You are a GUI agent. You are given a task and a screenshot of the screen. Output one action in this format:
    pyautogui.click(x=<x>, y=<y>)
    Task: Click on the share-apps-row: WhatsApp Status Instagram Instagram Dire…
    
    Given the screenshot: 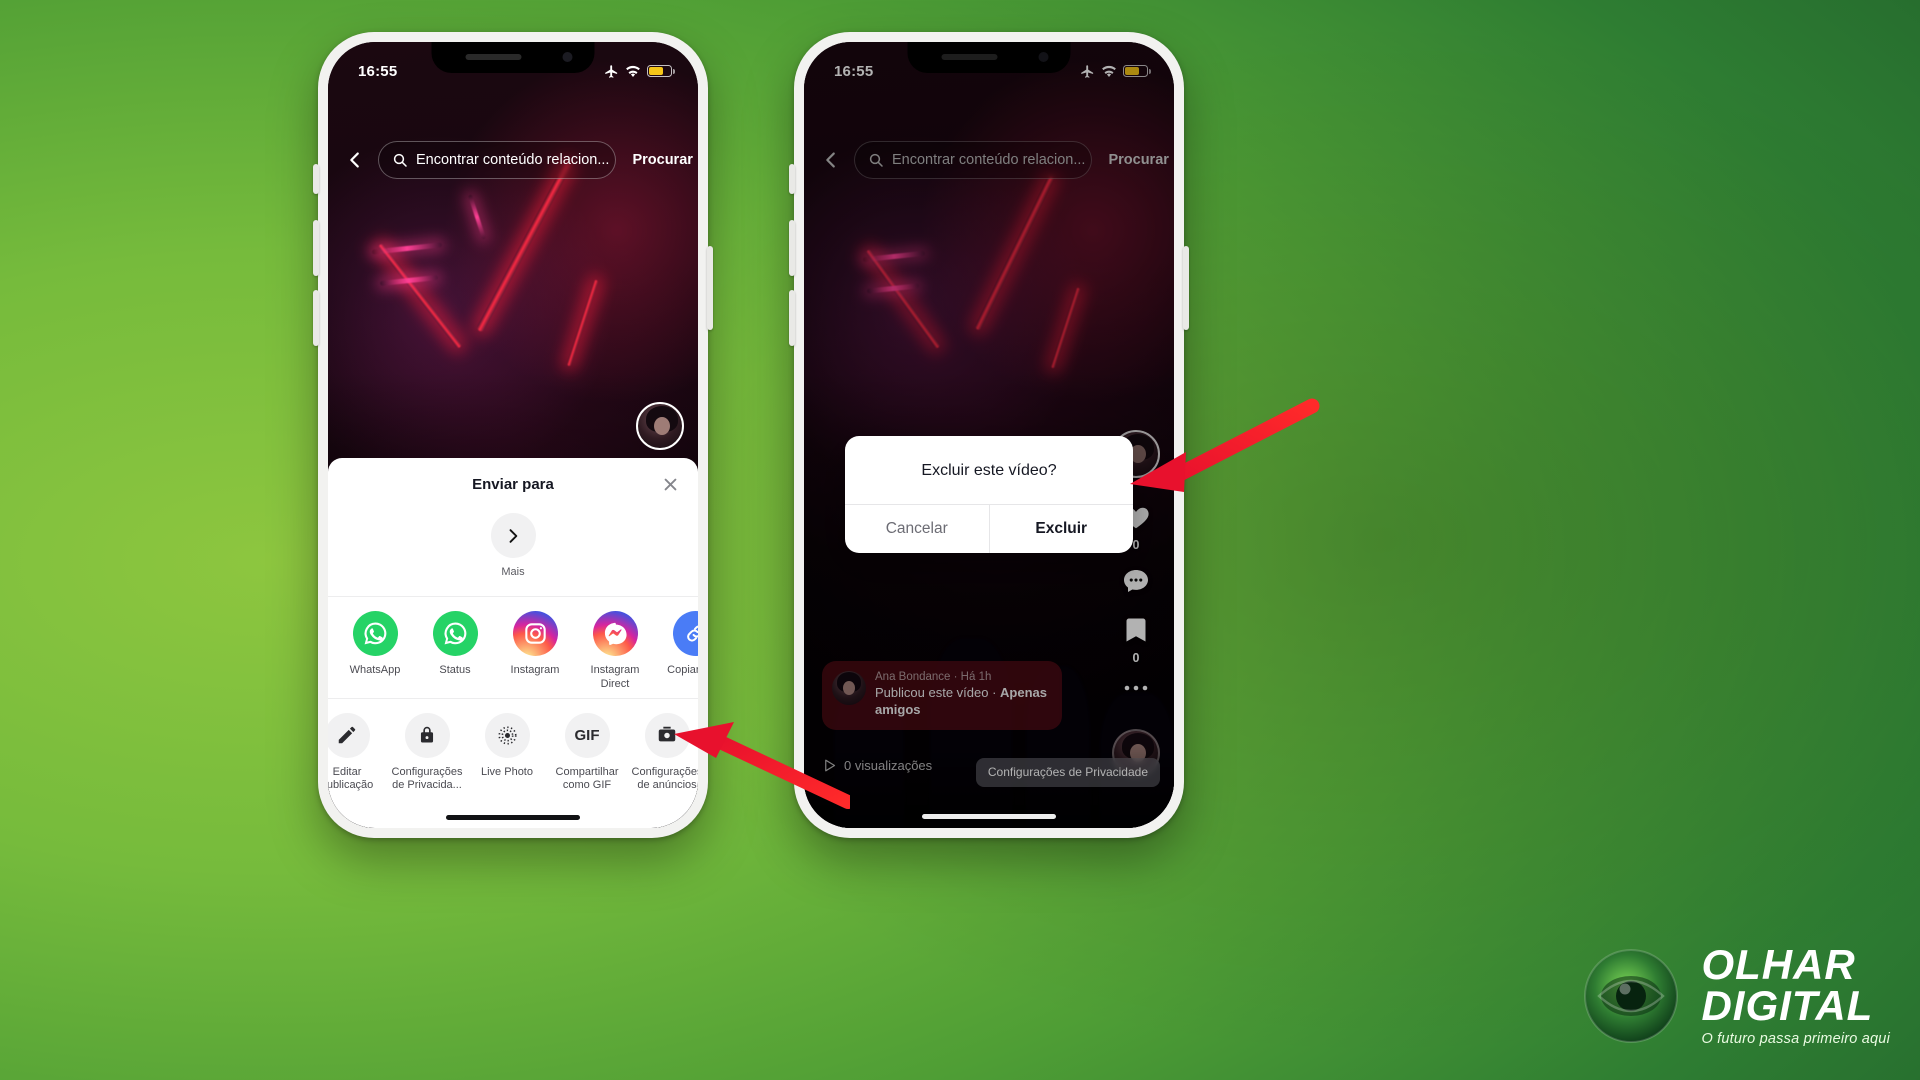 What is the action you would take?
    pyautogui.click(x=513, y=647)
    